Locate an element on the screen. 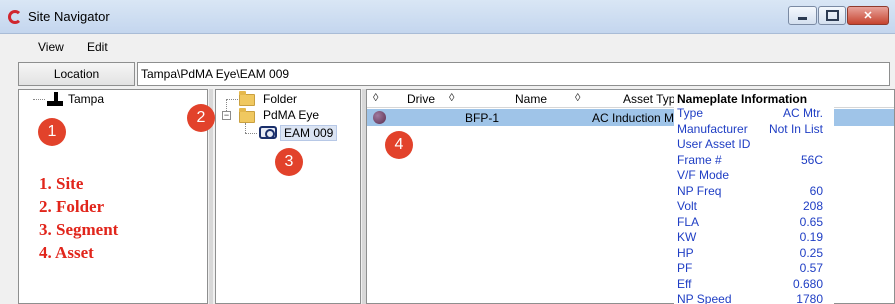  nameplate-value: 0.19 is located at coordinates (811, 237).